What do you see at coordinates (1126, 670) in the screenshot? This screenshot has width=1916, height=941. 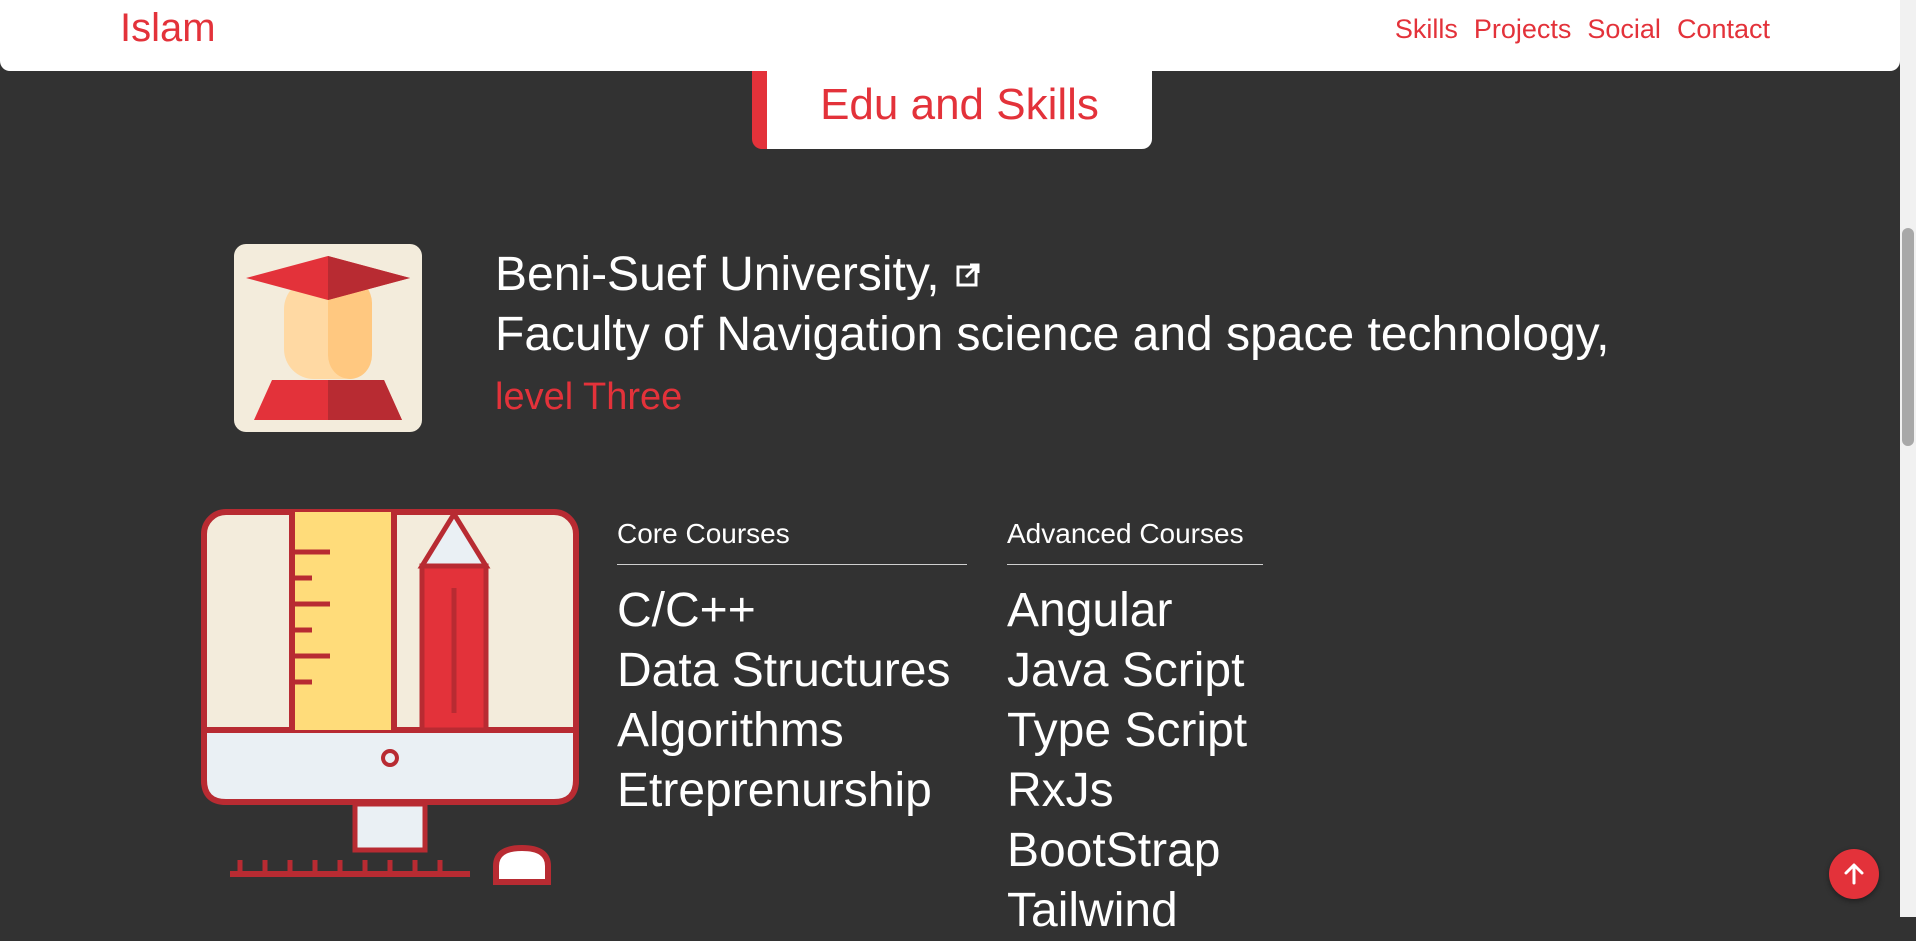 I see `course-item: Java Script` at bounding box center [1126, 670].